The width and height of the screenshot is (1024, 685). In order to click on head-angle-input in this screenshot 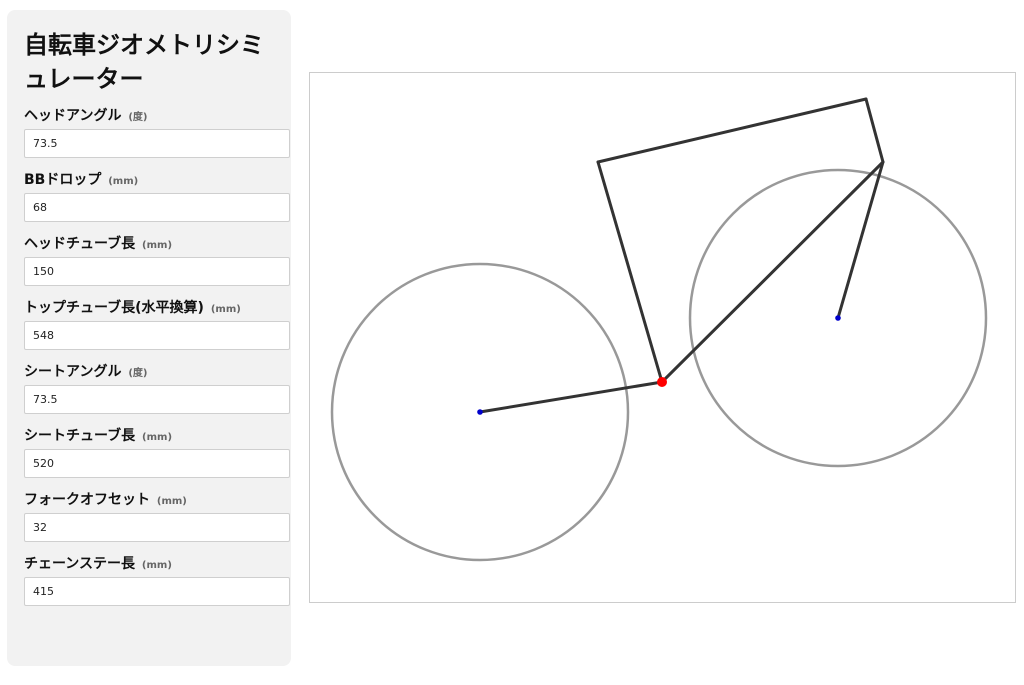, I will do `click(157, 143)`.